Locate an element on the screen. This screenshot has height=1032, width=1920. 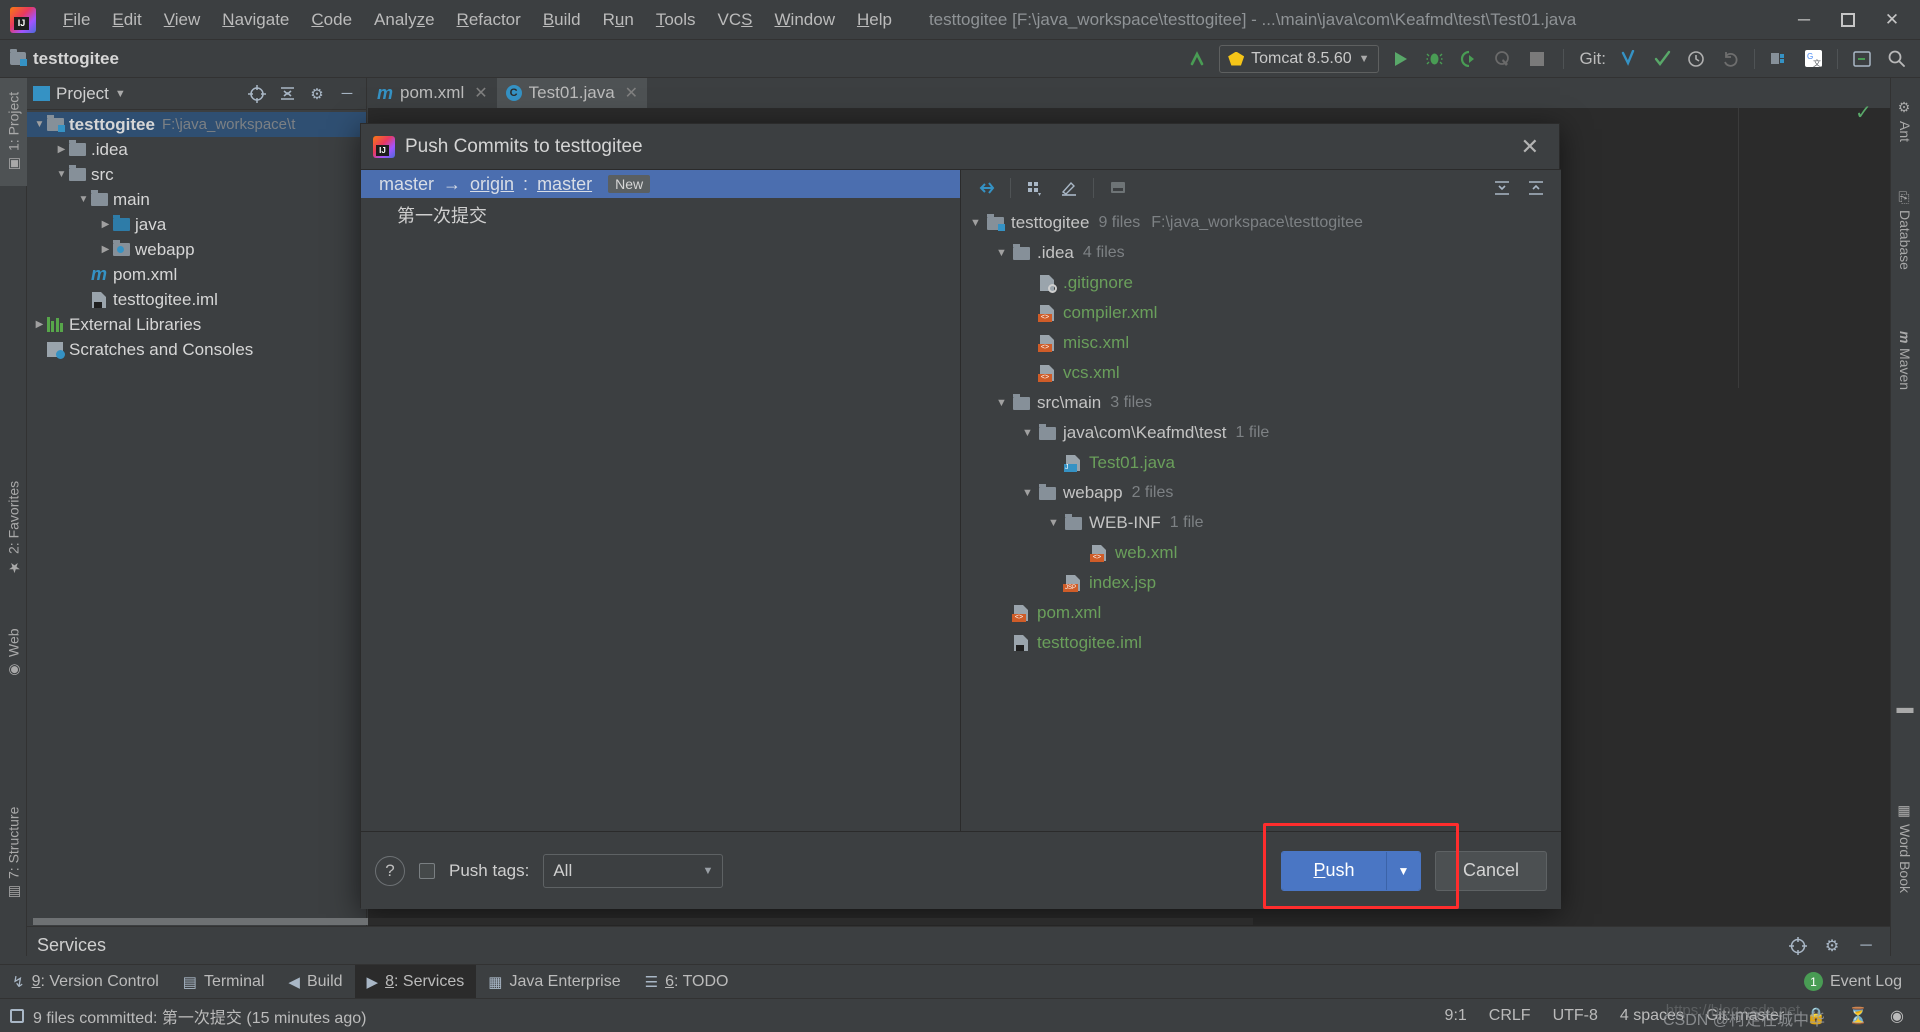
changed-file-row: <> web.xml is located at coordinates (1261, 553).